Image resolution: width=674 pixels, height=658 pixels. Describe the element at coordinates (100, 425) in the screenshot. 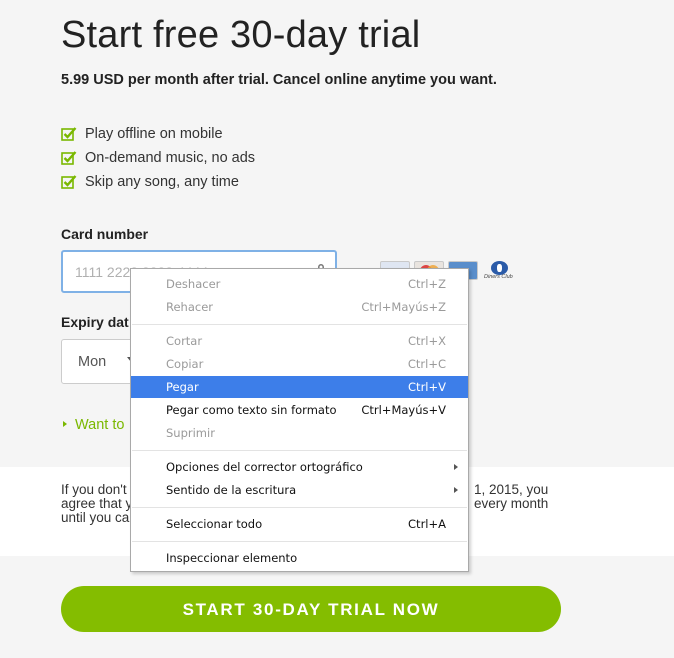

I see `want-link-label: Want to` at that location.